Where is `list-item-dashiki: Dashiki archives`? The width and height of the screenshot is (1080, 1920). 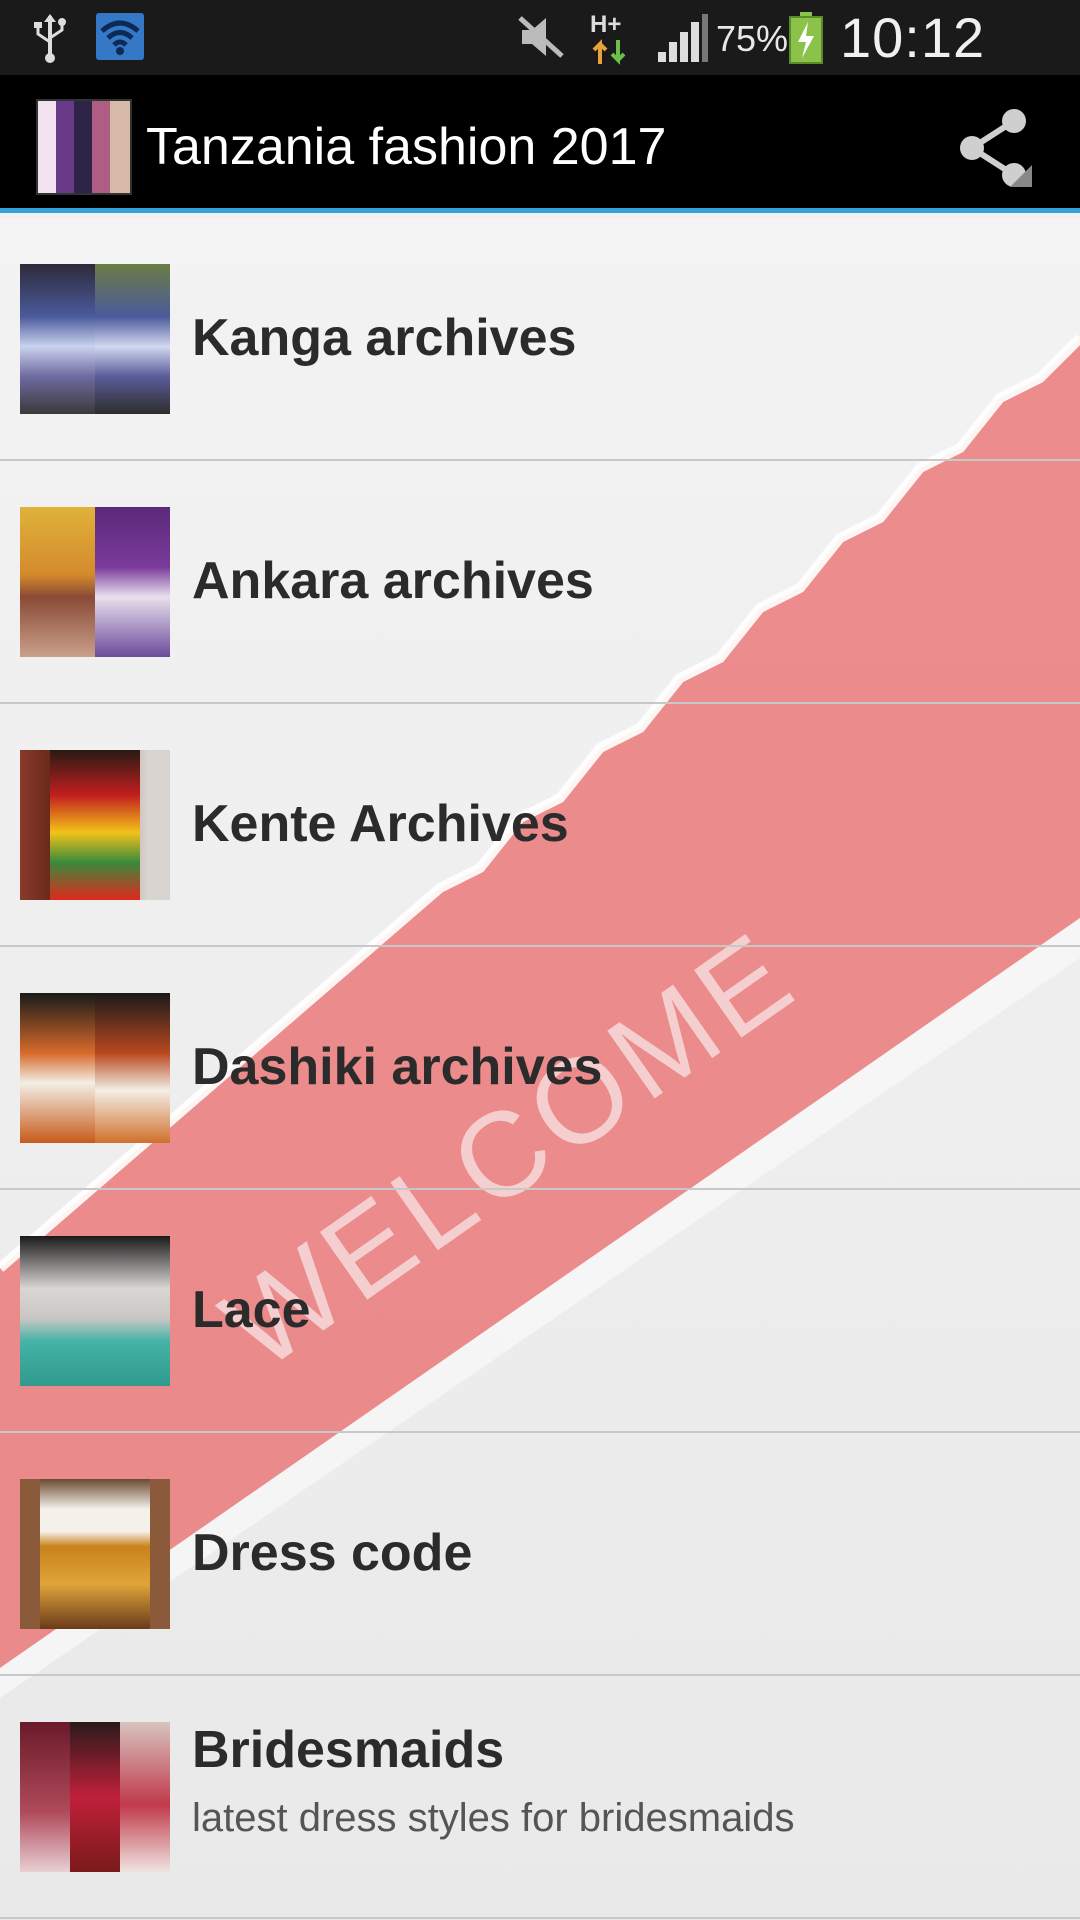
list-item-dashiki: Dashiki archives is located at coordinates (540, 1068).